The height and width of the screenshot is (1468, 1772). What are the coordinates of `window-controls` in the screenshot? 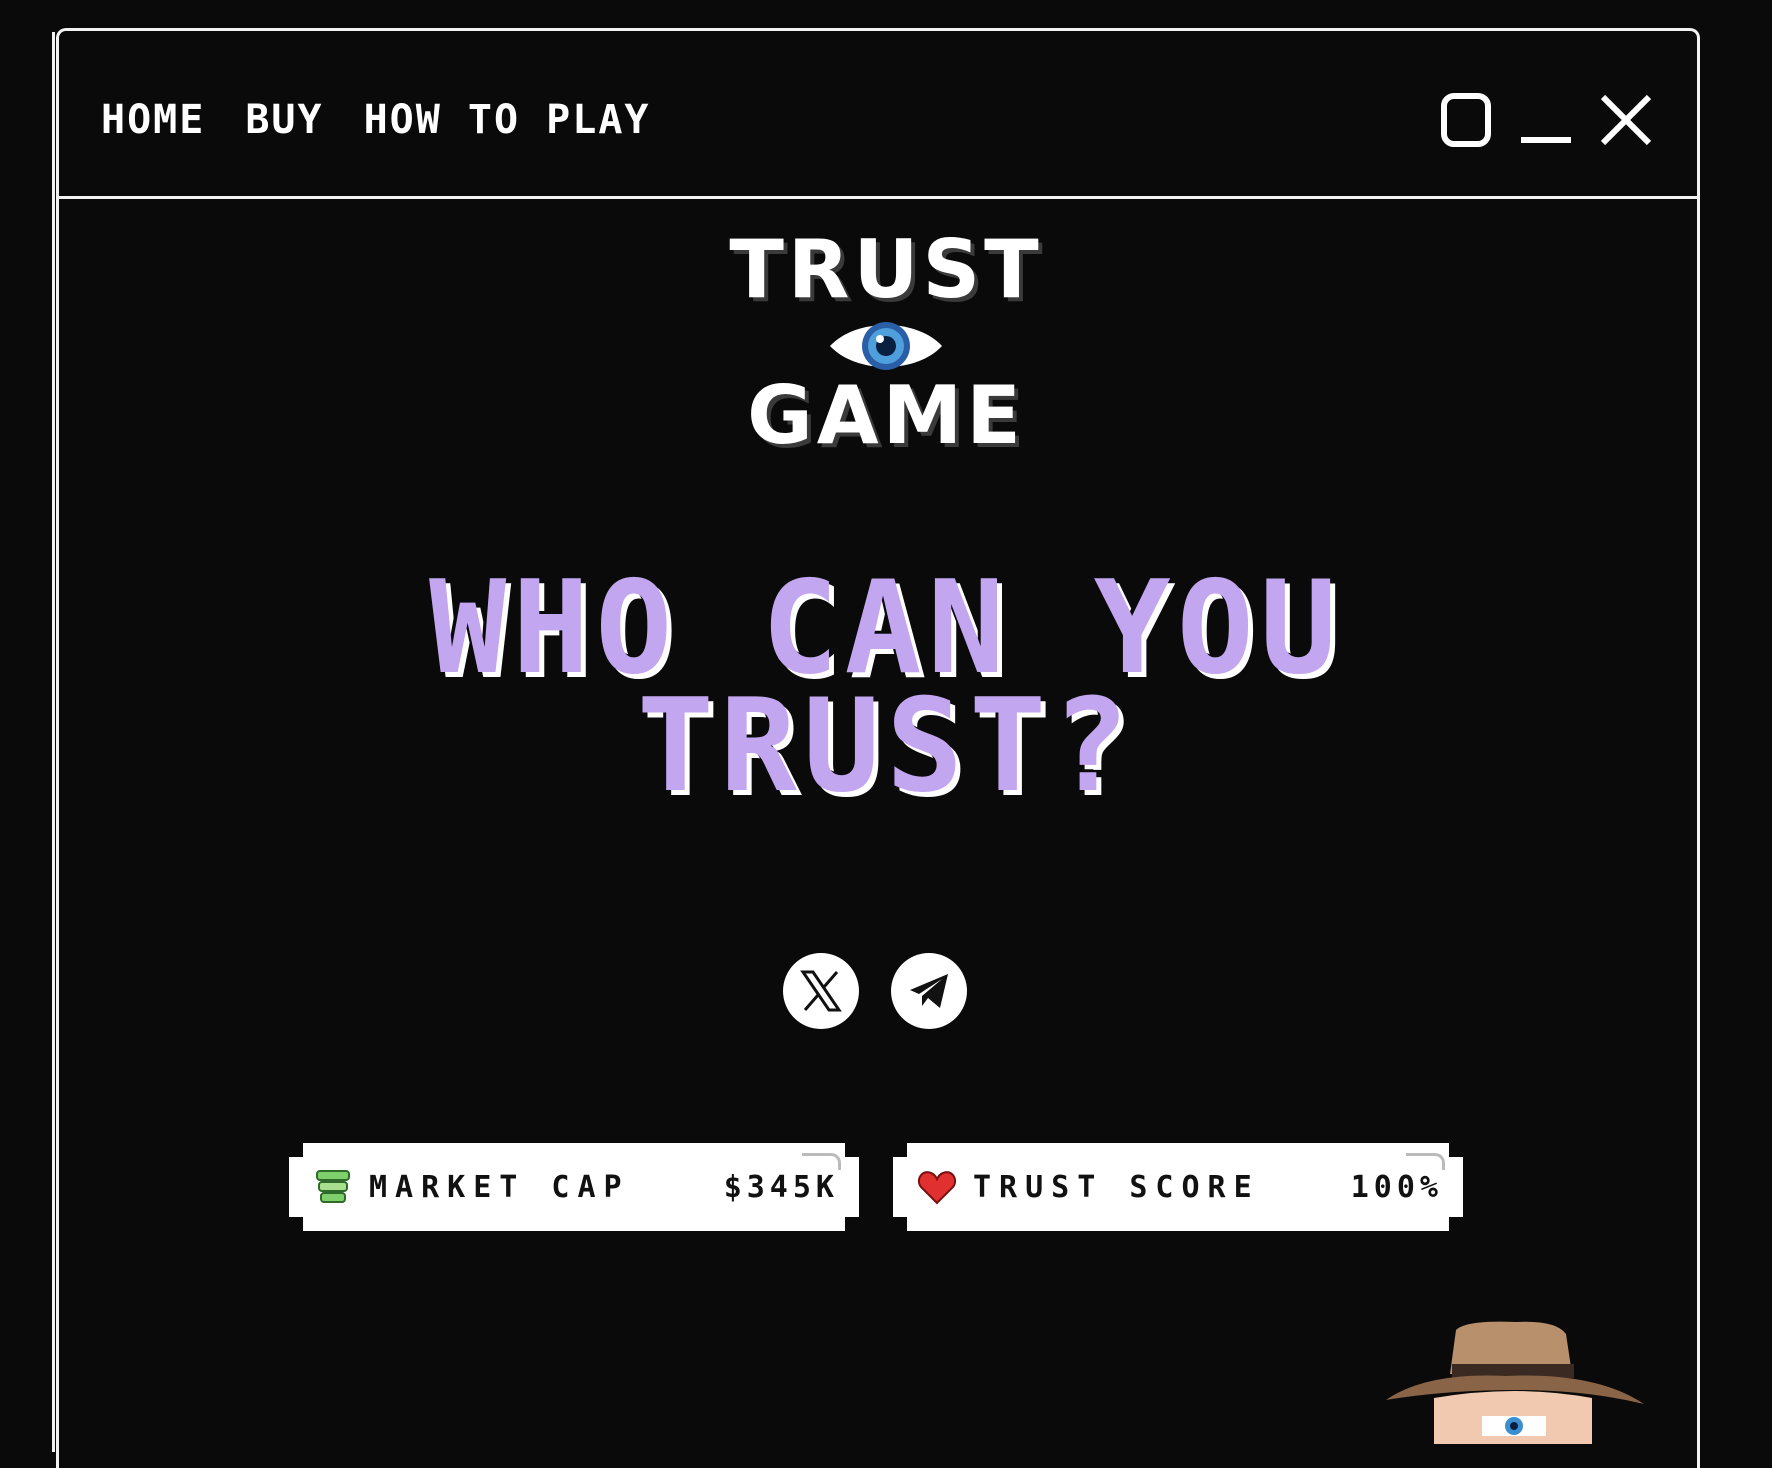 It's located at (1546, 120).